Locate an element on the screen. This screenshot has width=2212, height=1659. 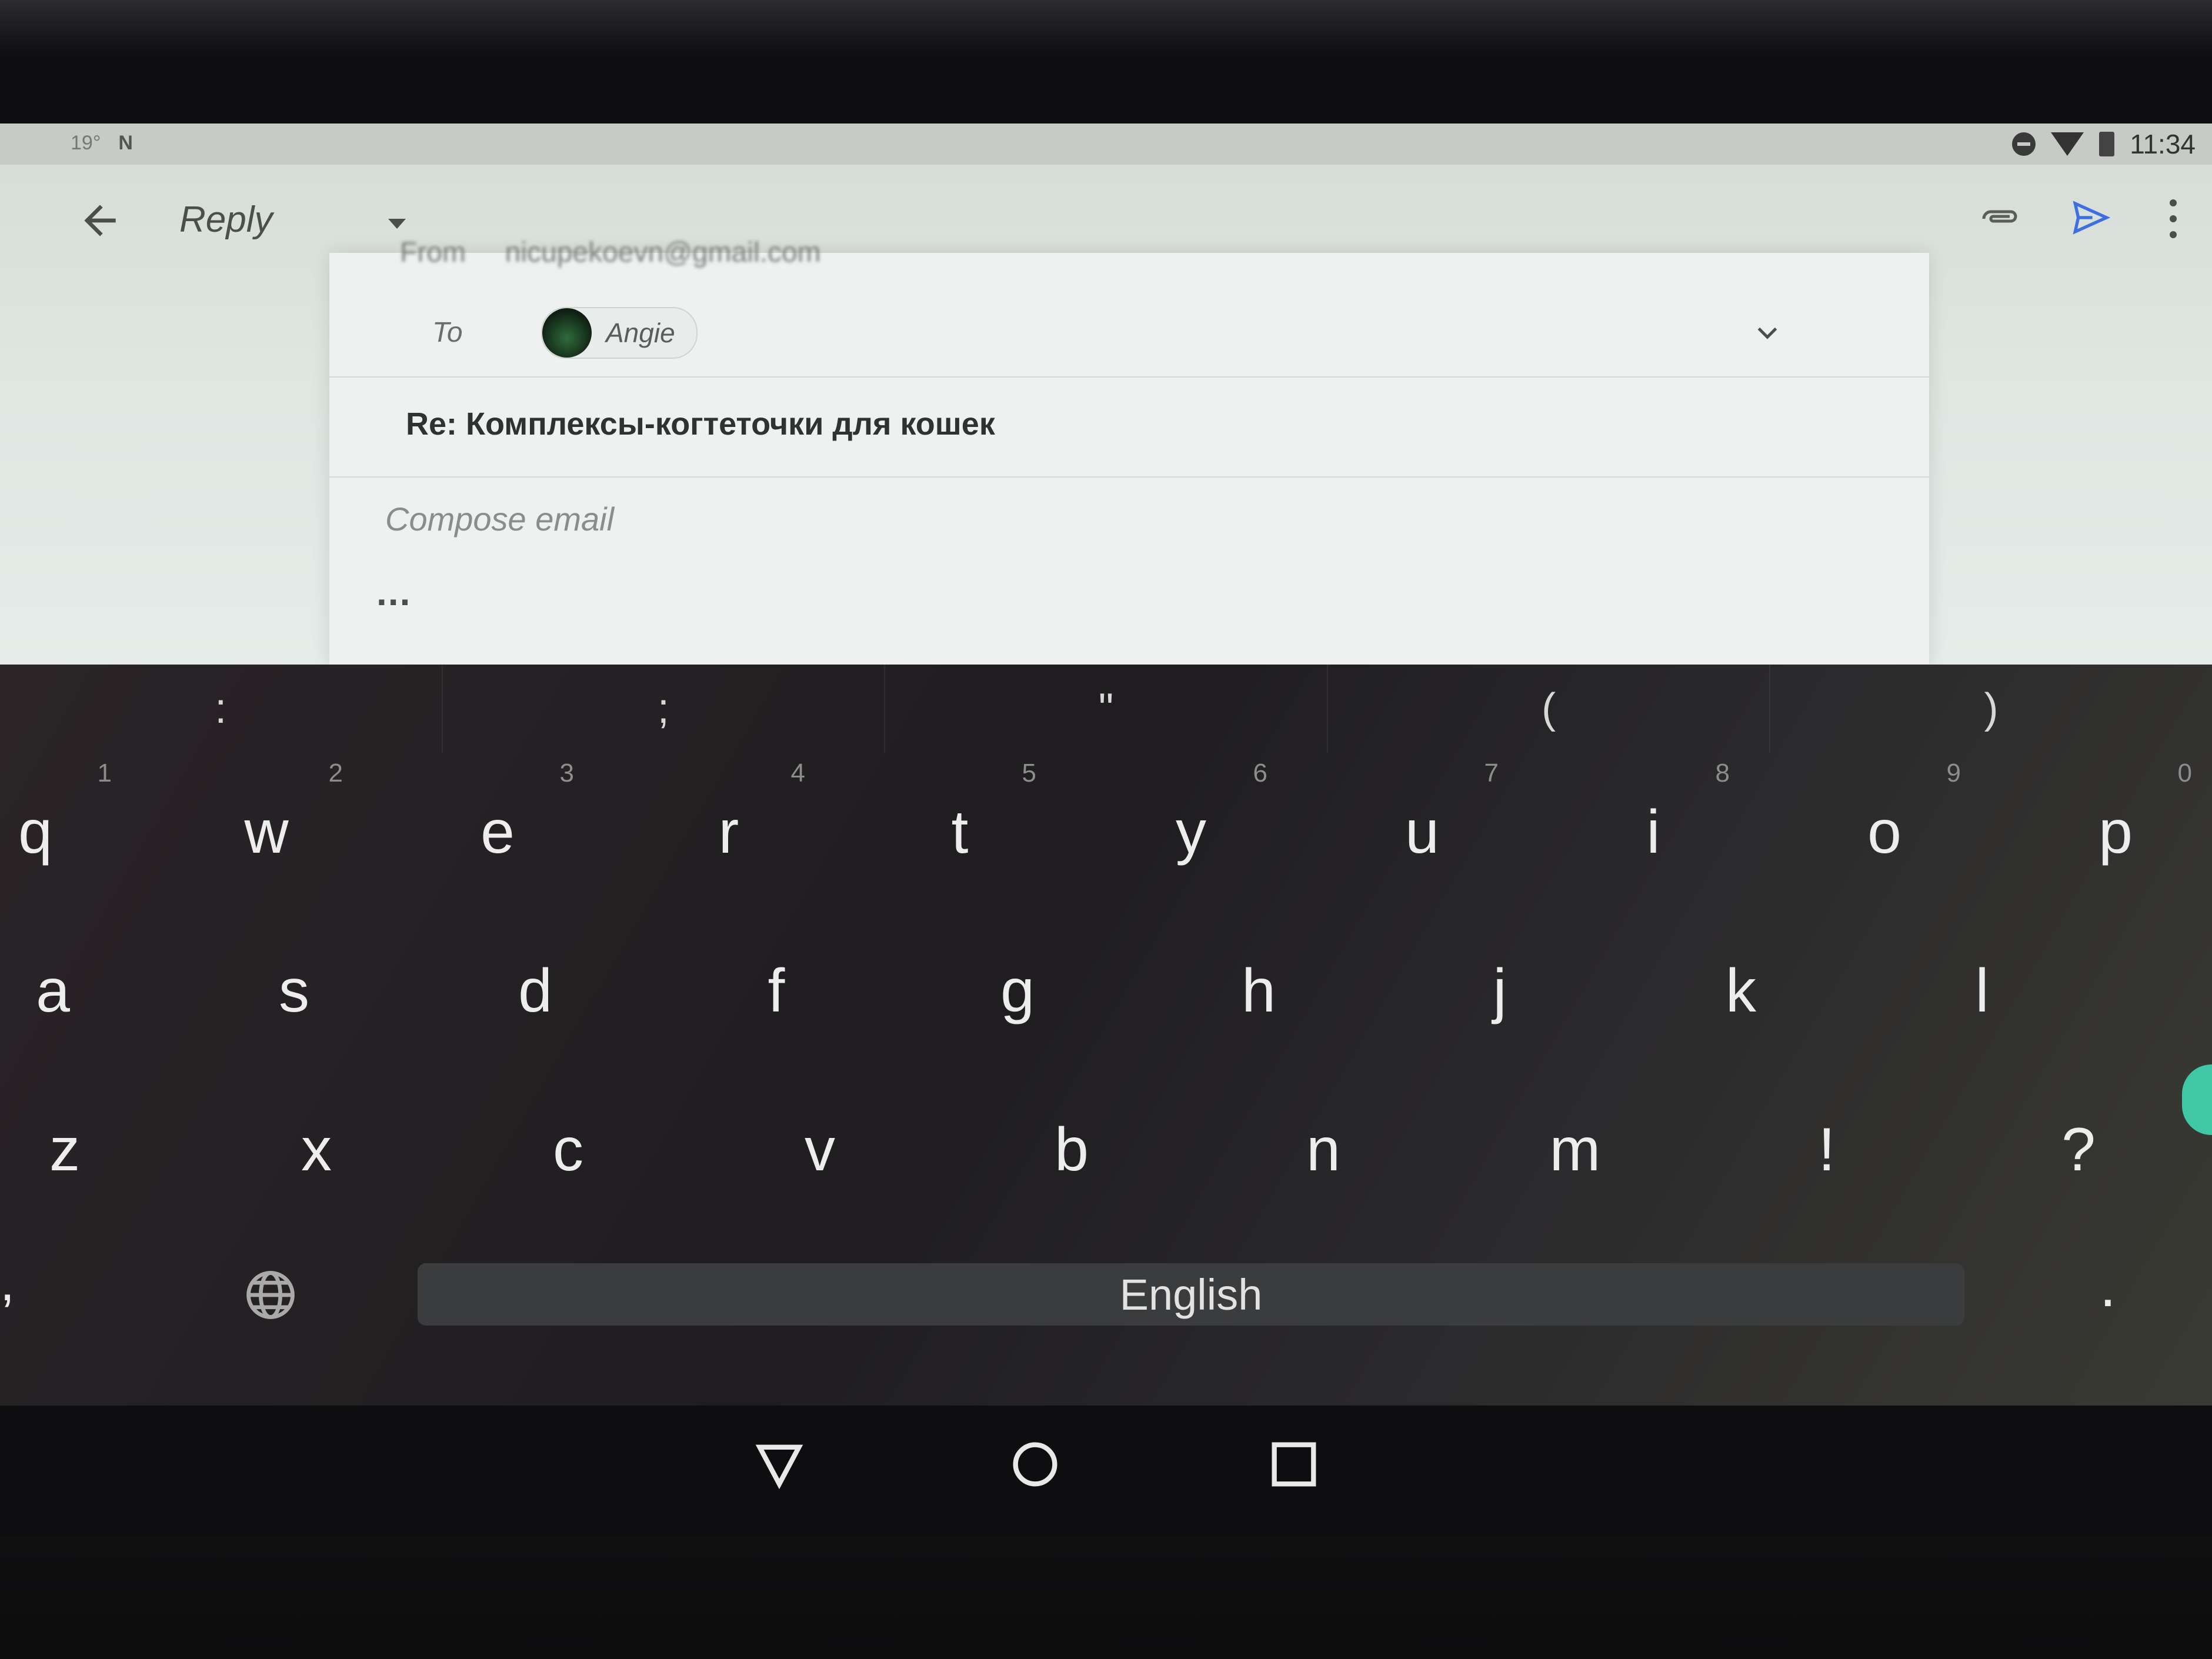
key-hint: 7 is located at coordinates (1492, 773).